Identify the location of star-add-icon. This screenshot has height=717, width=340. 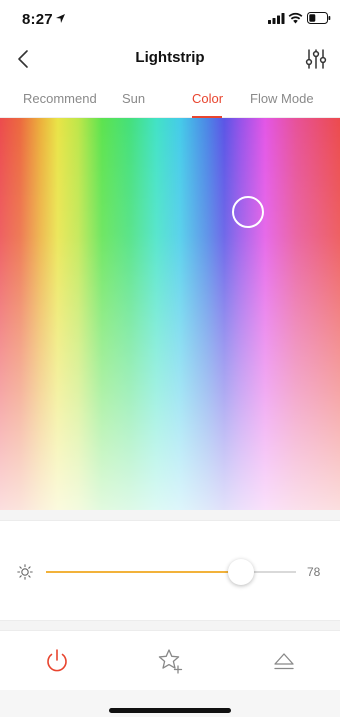
(170, 661).